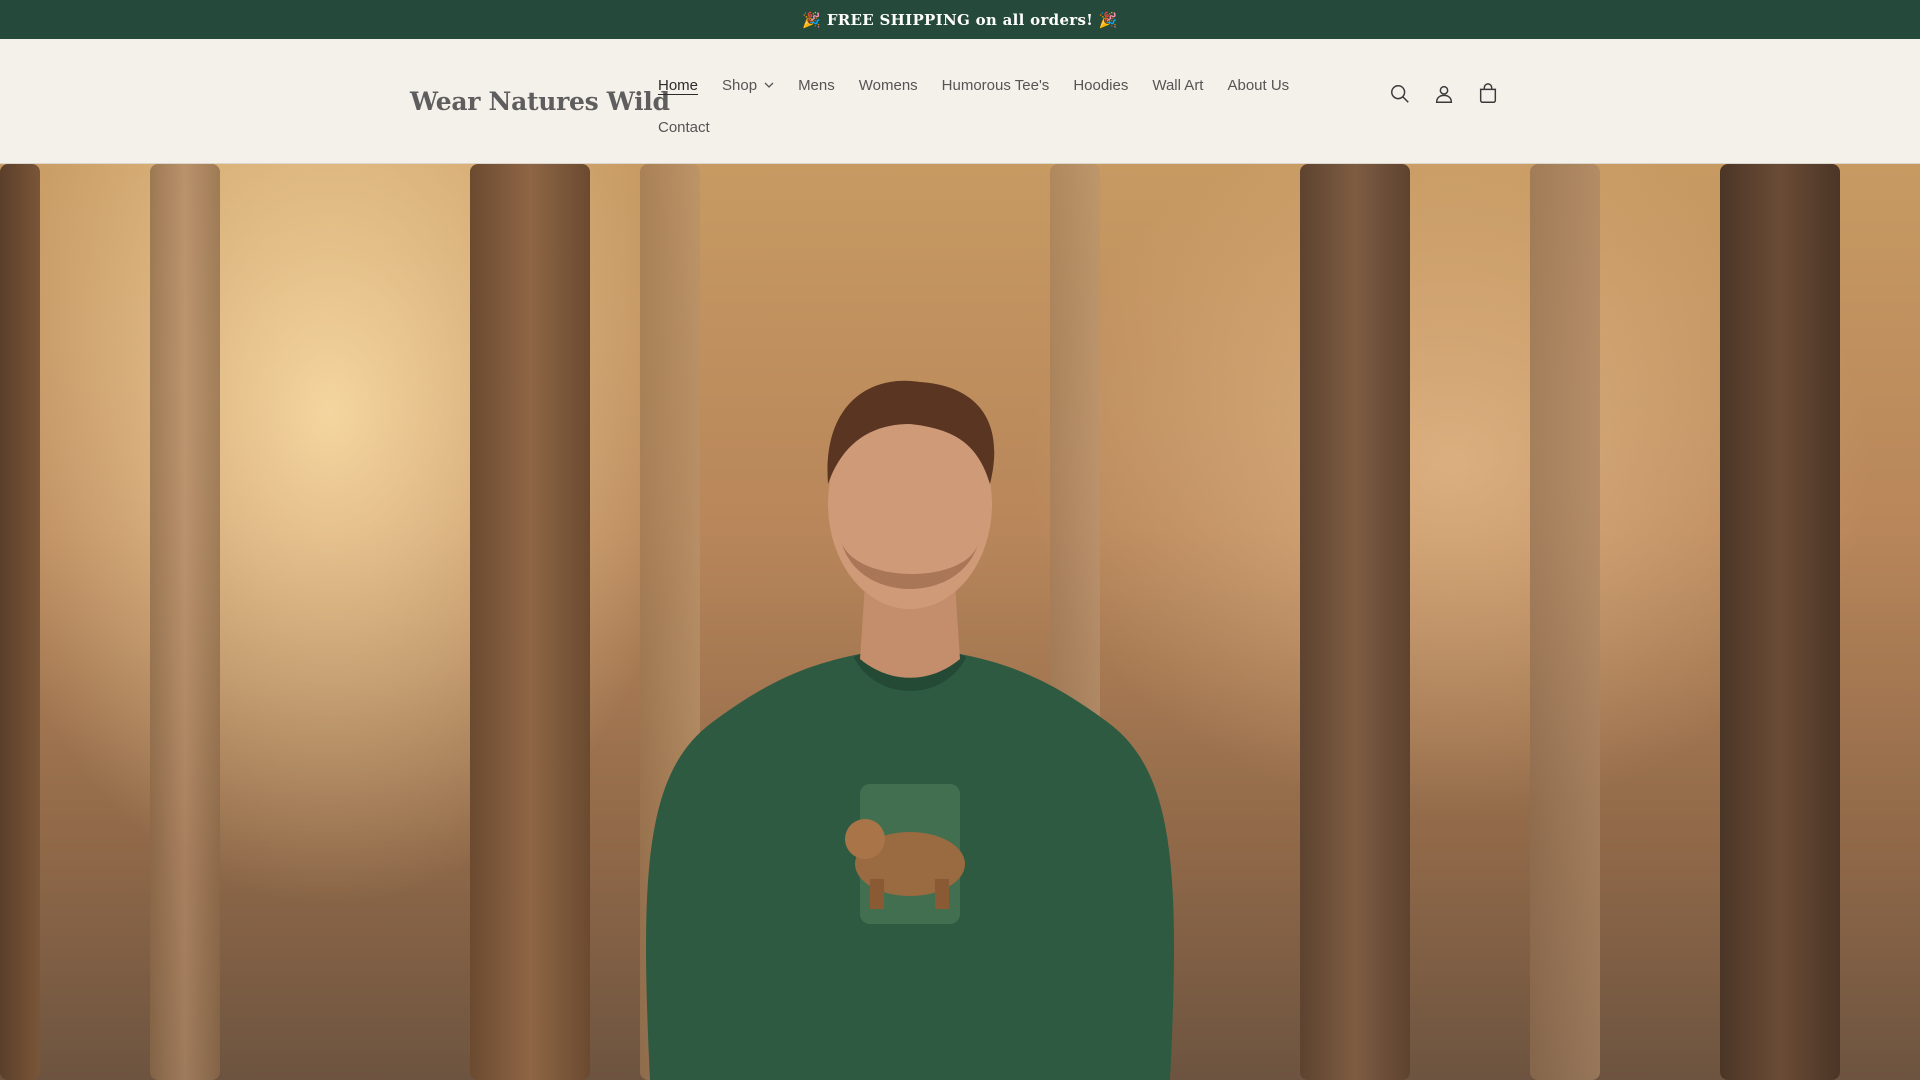 The height and width of the screenshot is (1080, 1920). I want to click on nav-wall-art: Wall Art, so click(1177, 85).